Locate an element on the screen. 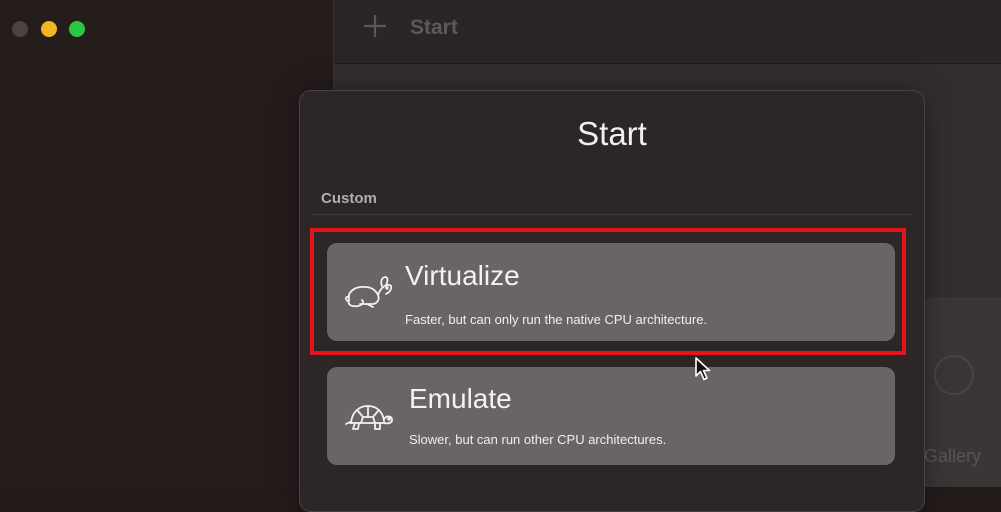 This screenshot has height=512, width=1001. toolbar-title: Start is located at coordinates (434, 27).